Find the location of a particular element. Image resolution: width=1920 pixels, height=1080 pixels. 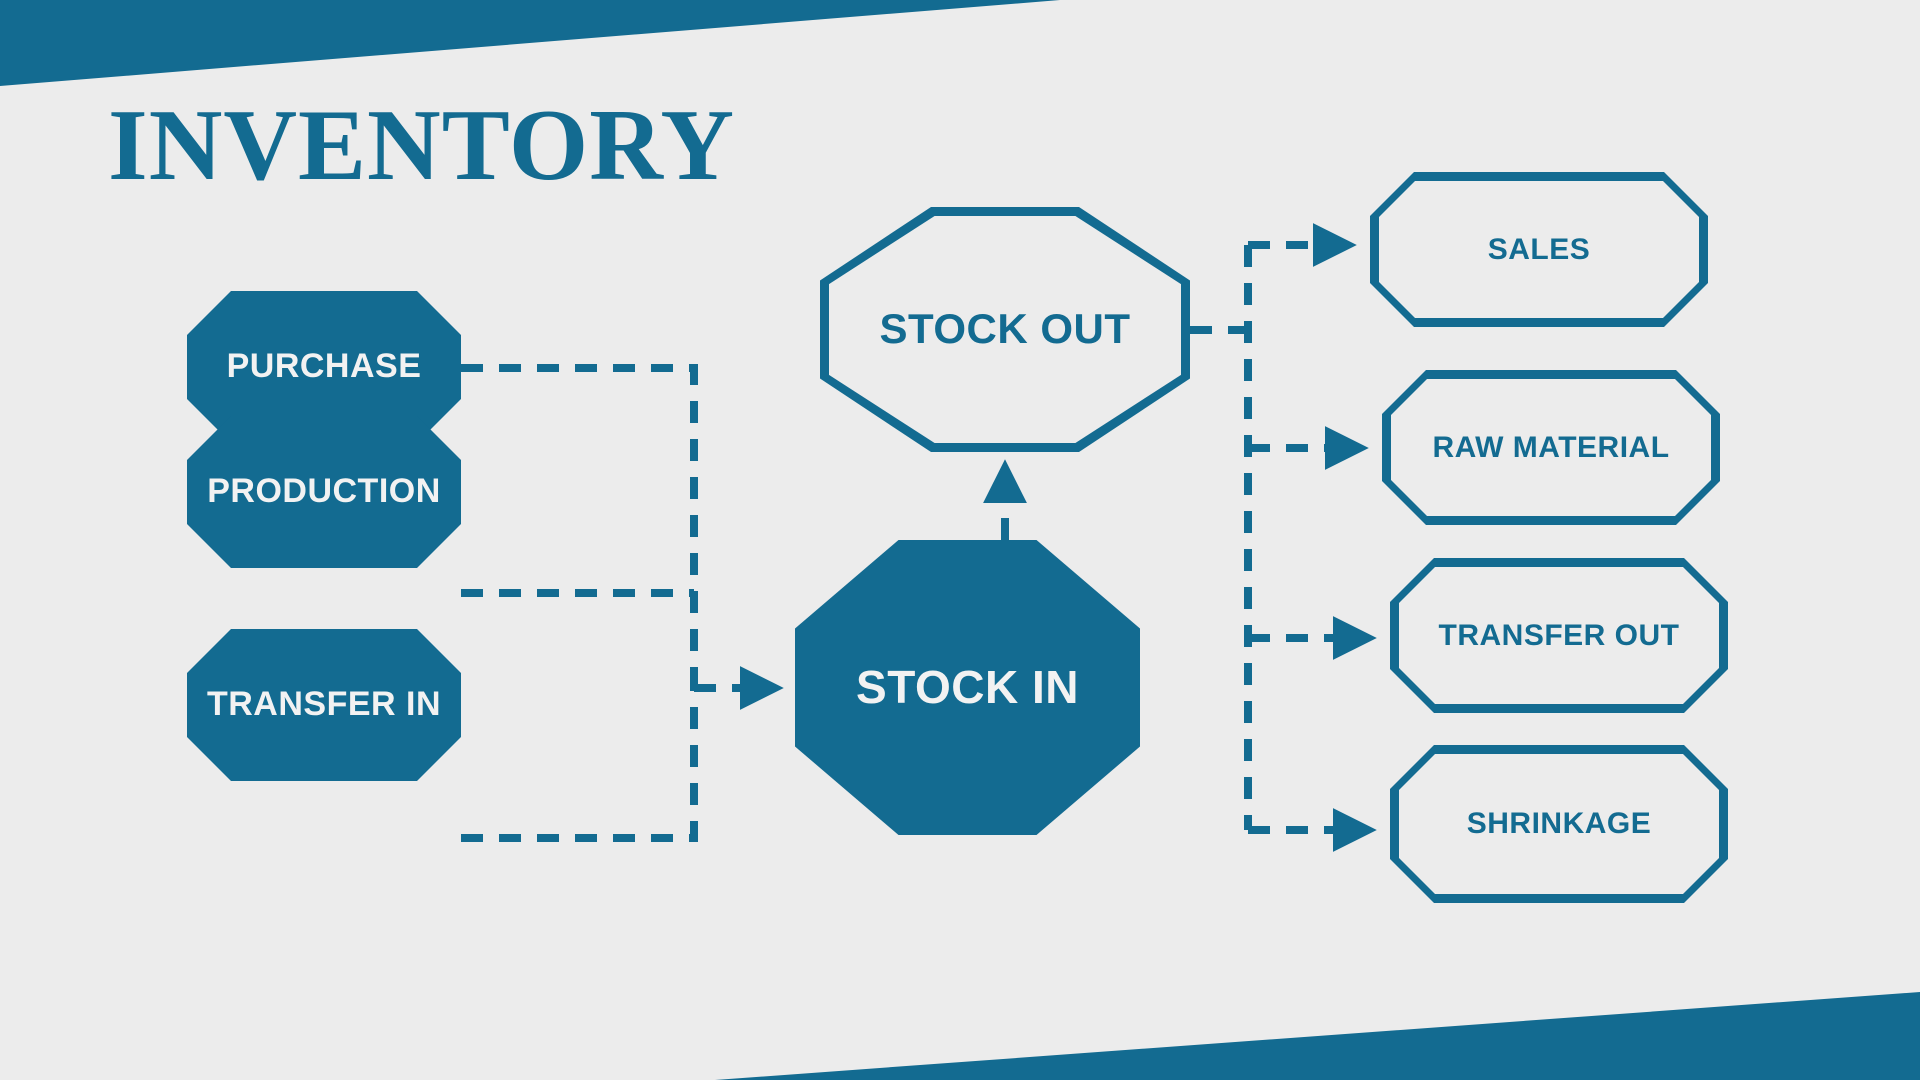

top-angled-banner is located at coordinates (530, 43).